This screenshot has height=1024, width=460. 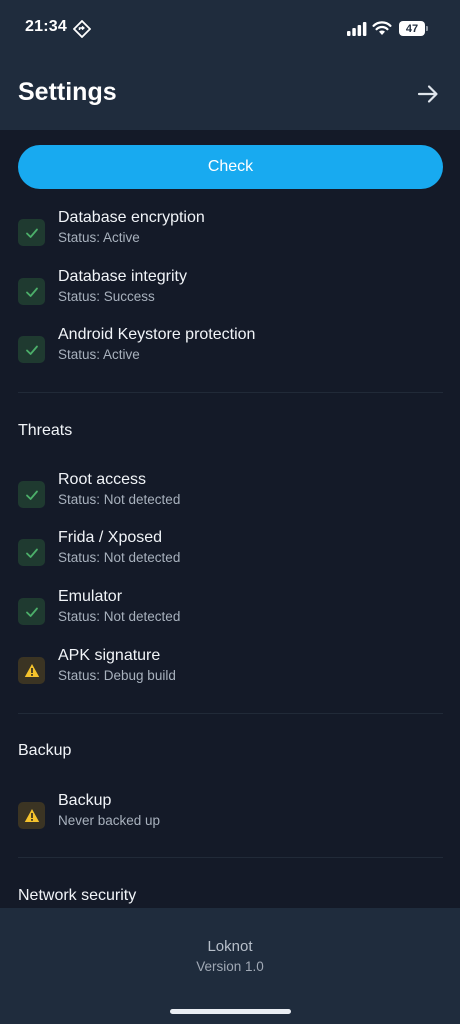 I want to click on navigation-diamond-icon, so click(x=82, y=29).